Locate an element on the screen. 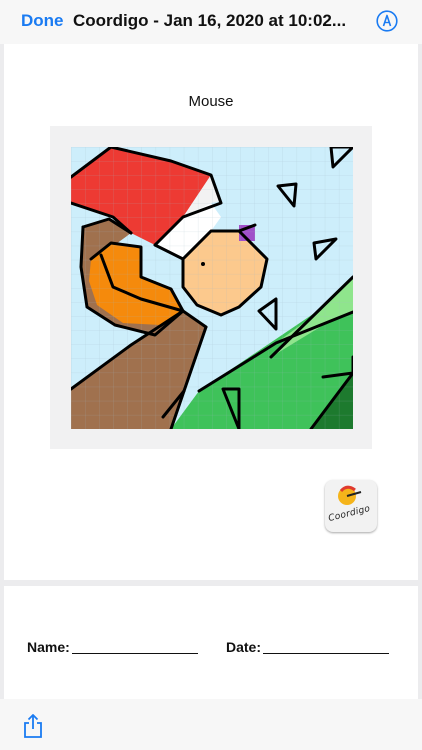 This screenshot has width=422, height=750. coordigo-logo: Coordigo is located at coordinates (351, 506).